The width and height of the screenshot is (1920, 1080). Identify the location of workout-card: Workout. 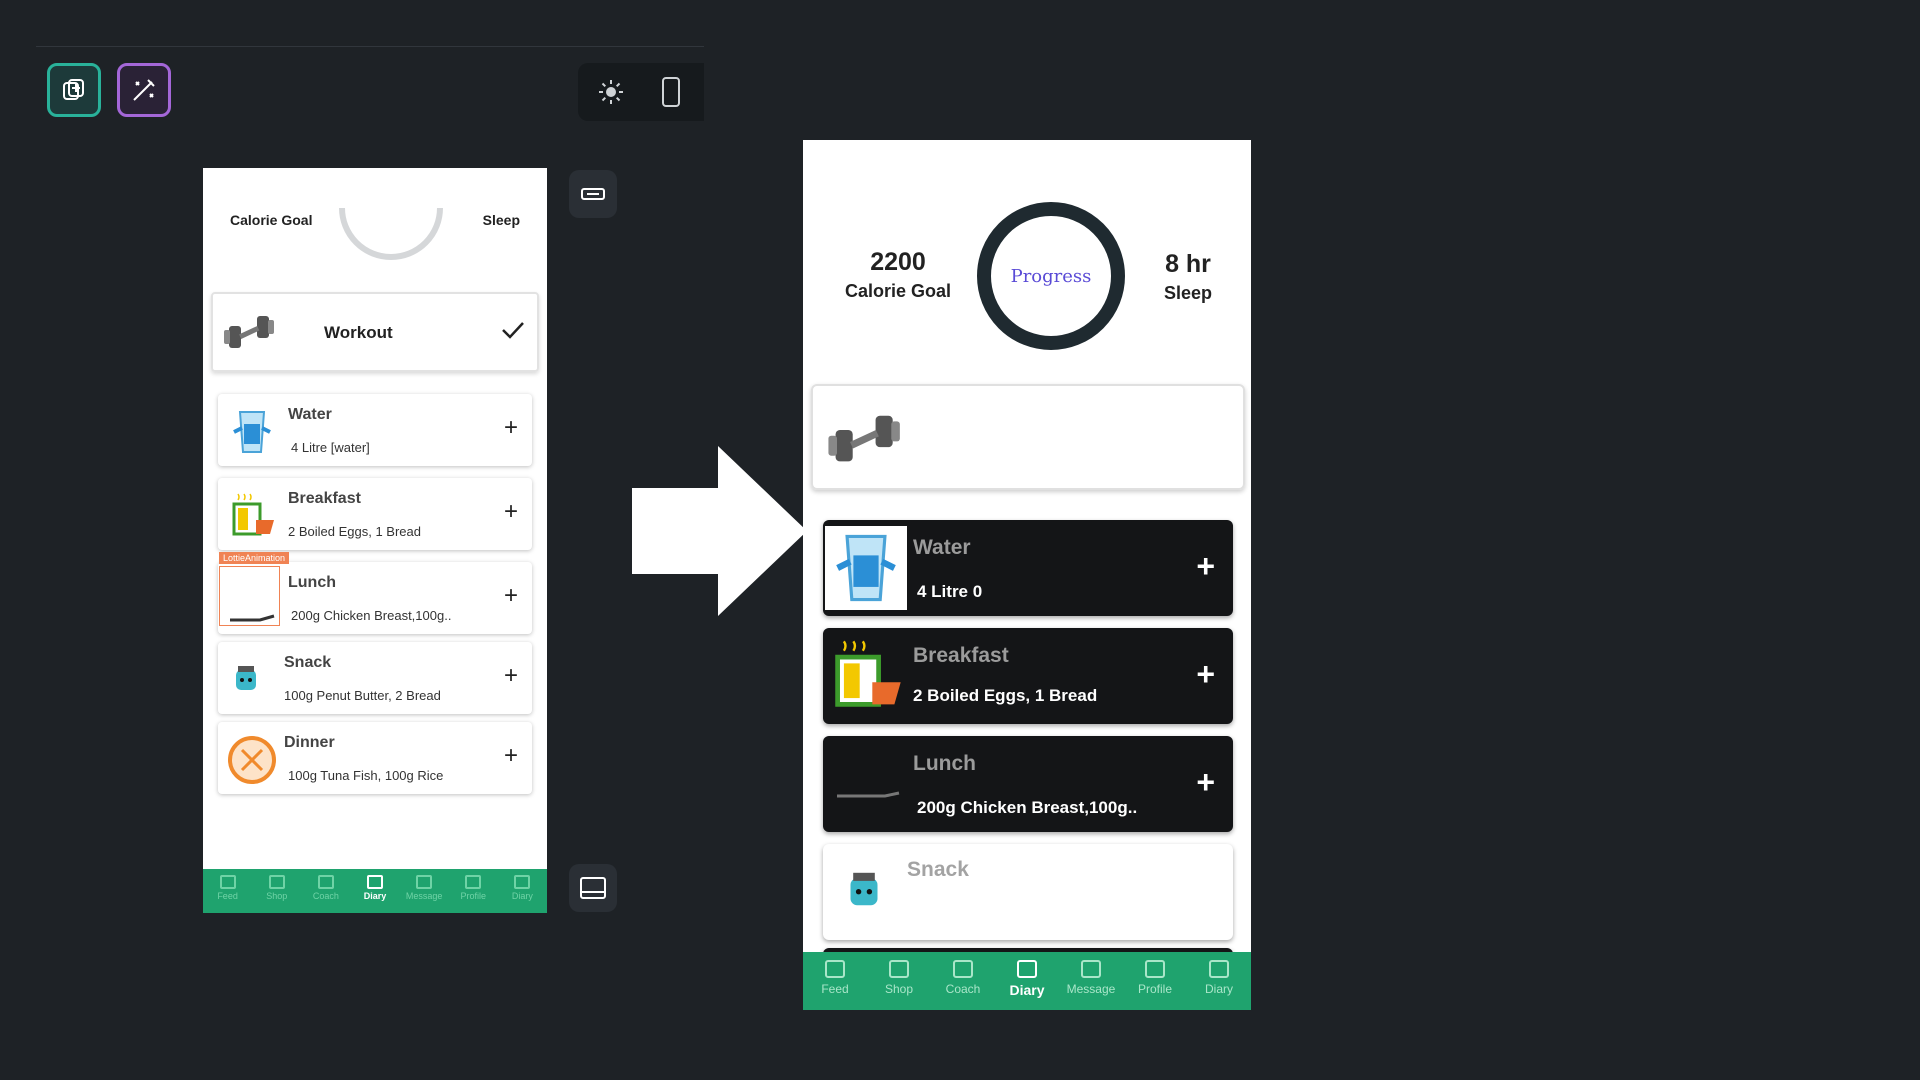
(375, 332).